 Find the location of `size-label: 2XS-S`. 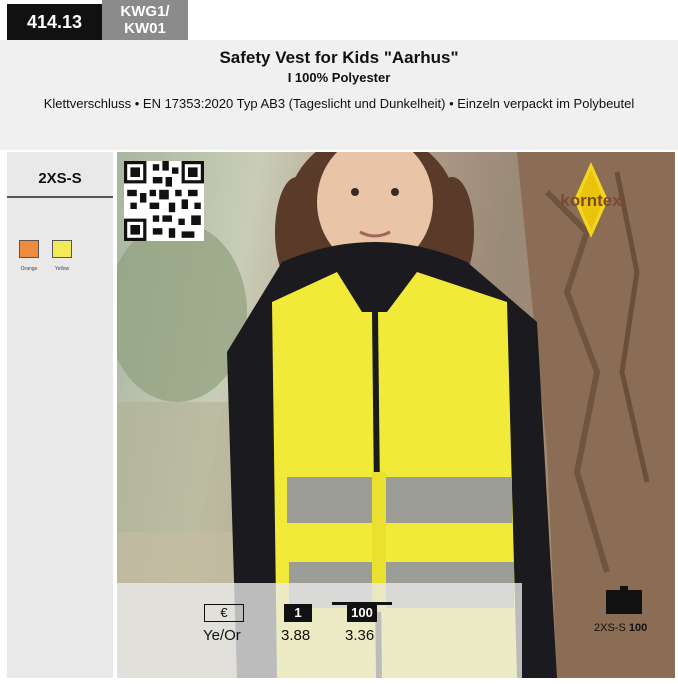

size-label: 2XS-S is located at coordinates (60, 178).